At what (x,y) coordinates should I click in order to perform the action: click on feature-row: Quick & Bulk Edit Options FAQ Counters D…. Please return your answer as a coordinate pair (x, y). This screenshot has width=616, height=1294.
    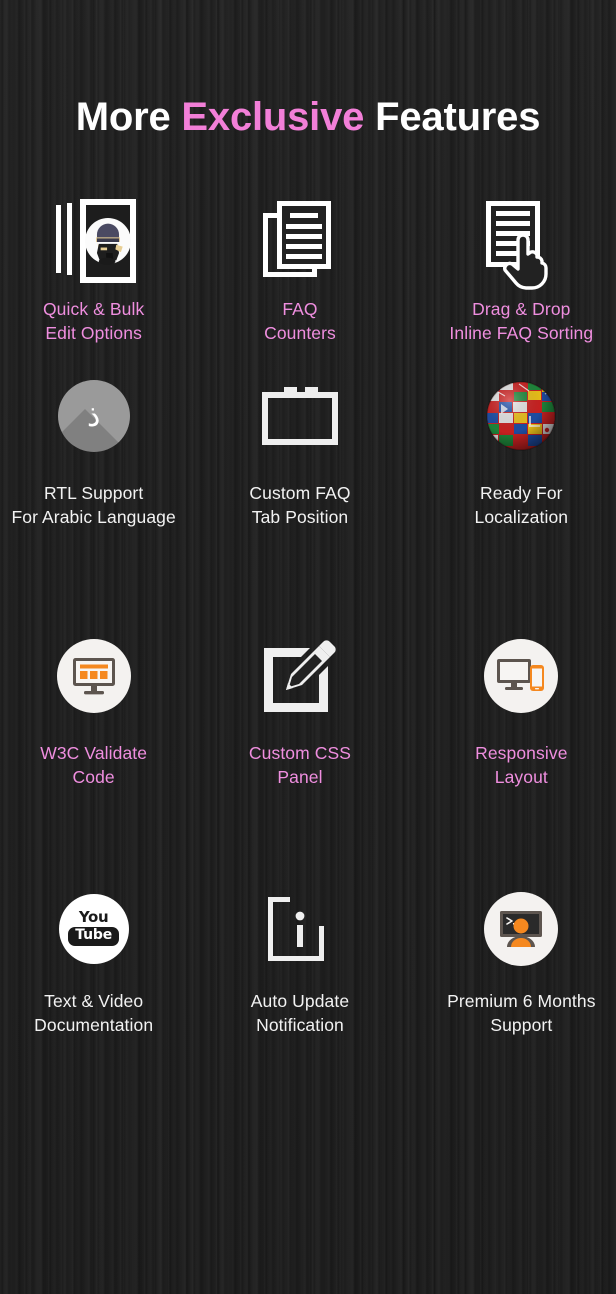
    Looking at the image, I should click on (308, 276).